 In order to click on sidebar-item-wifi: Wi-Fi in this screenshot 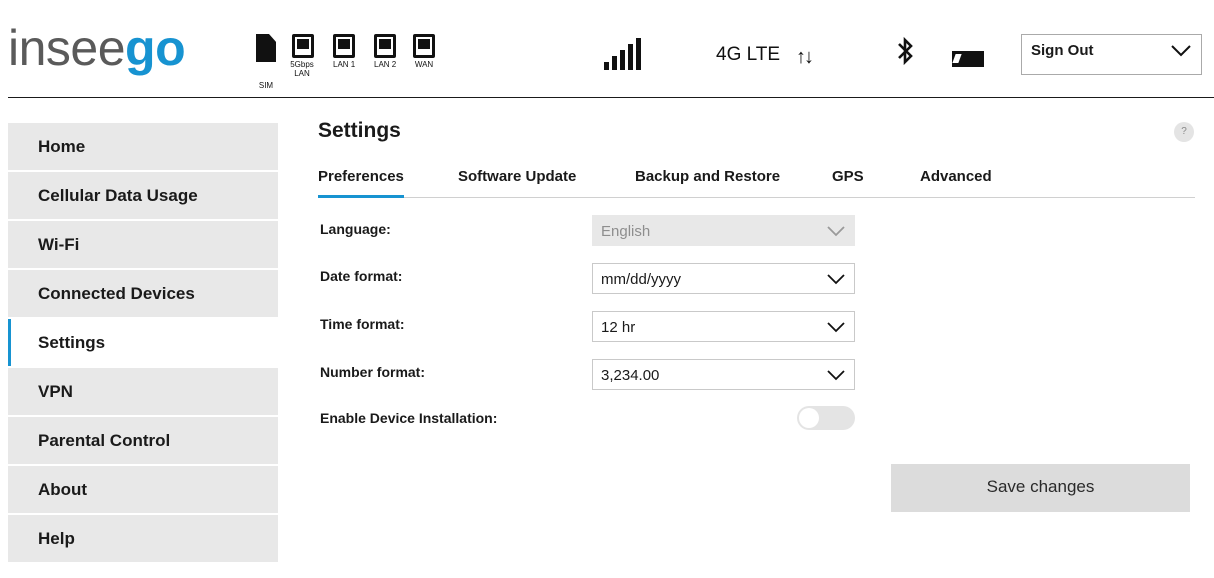, I will do `click(143, 244)`.